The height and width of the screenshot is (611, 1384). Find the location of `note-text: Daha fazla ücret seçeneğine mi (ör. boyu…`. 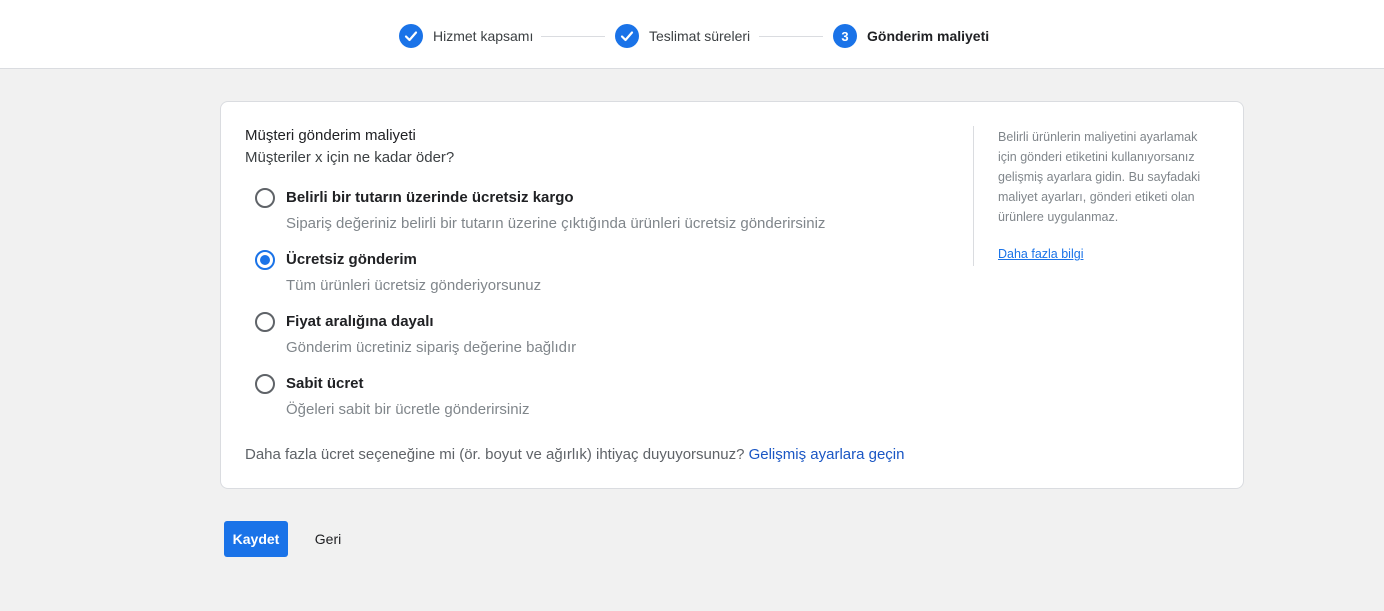

note-text: Daha fazla ücret seçeneğine mi (ör. boyu… is located at coordinates (497, 454).